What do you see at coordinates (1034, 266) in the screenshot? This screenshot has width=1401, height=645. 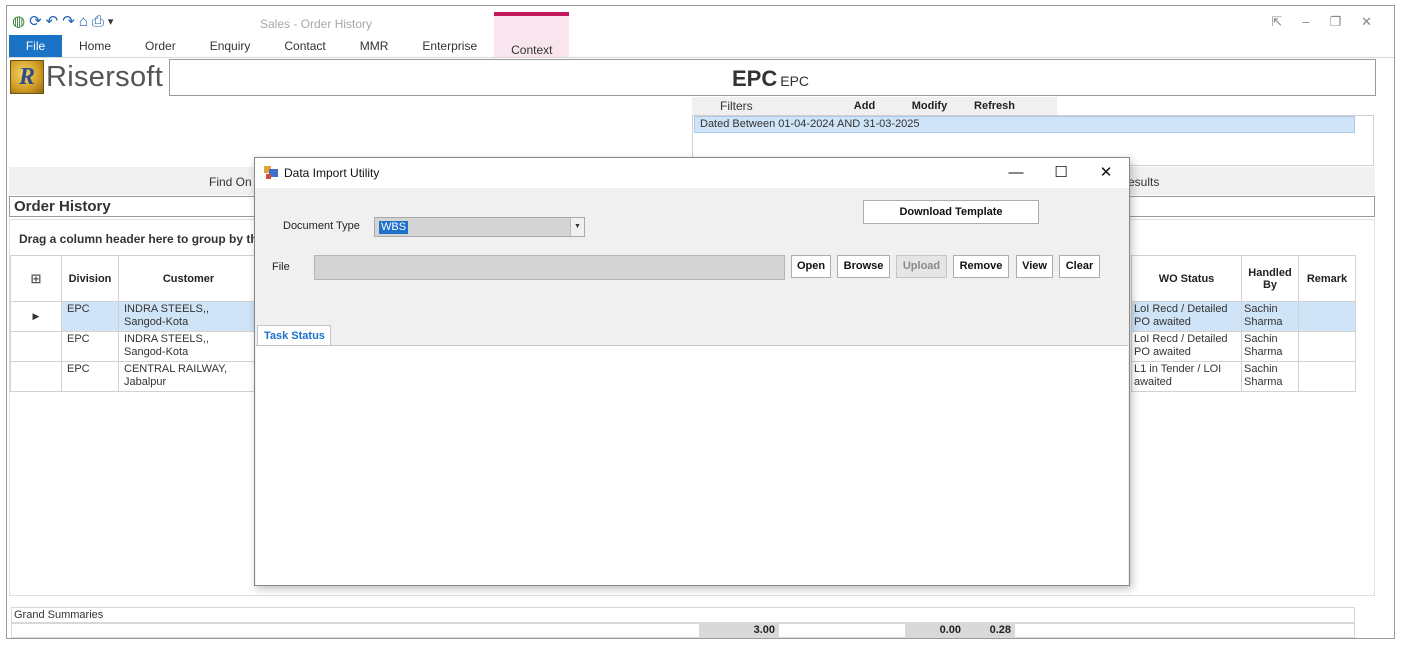 I see `view-button: View` at bounding box center [1034, 266].